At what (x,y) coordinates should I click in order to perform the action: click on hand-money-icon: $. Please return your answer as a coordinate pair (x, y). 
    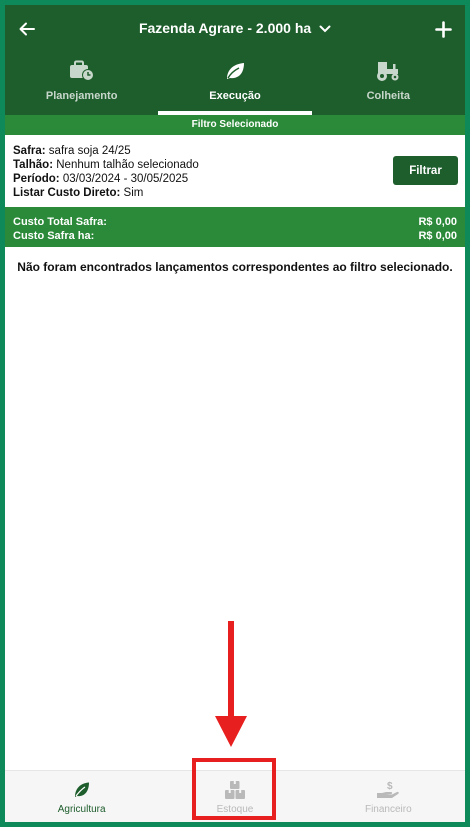
    Looking at the image, I should click on (388, 789).